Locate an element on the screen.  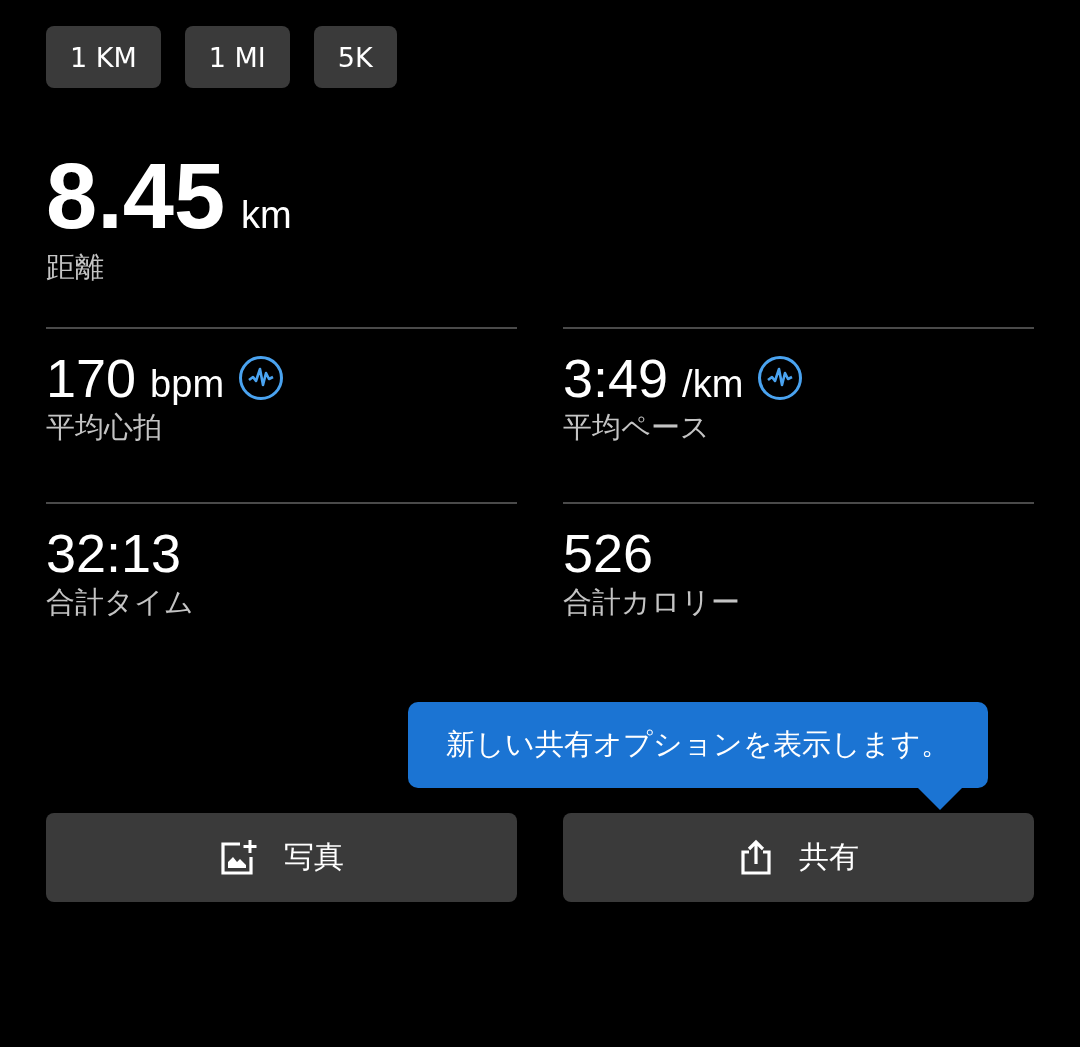
stat-unit: /km is located at coordinates (713, 383).